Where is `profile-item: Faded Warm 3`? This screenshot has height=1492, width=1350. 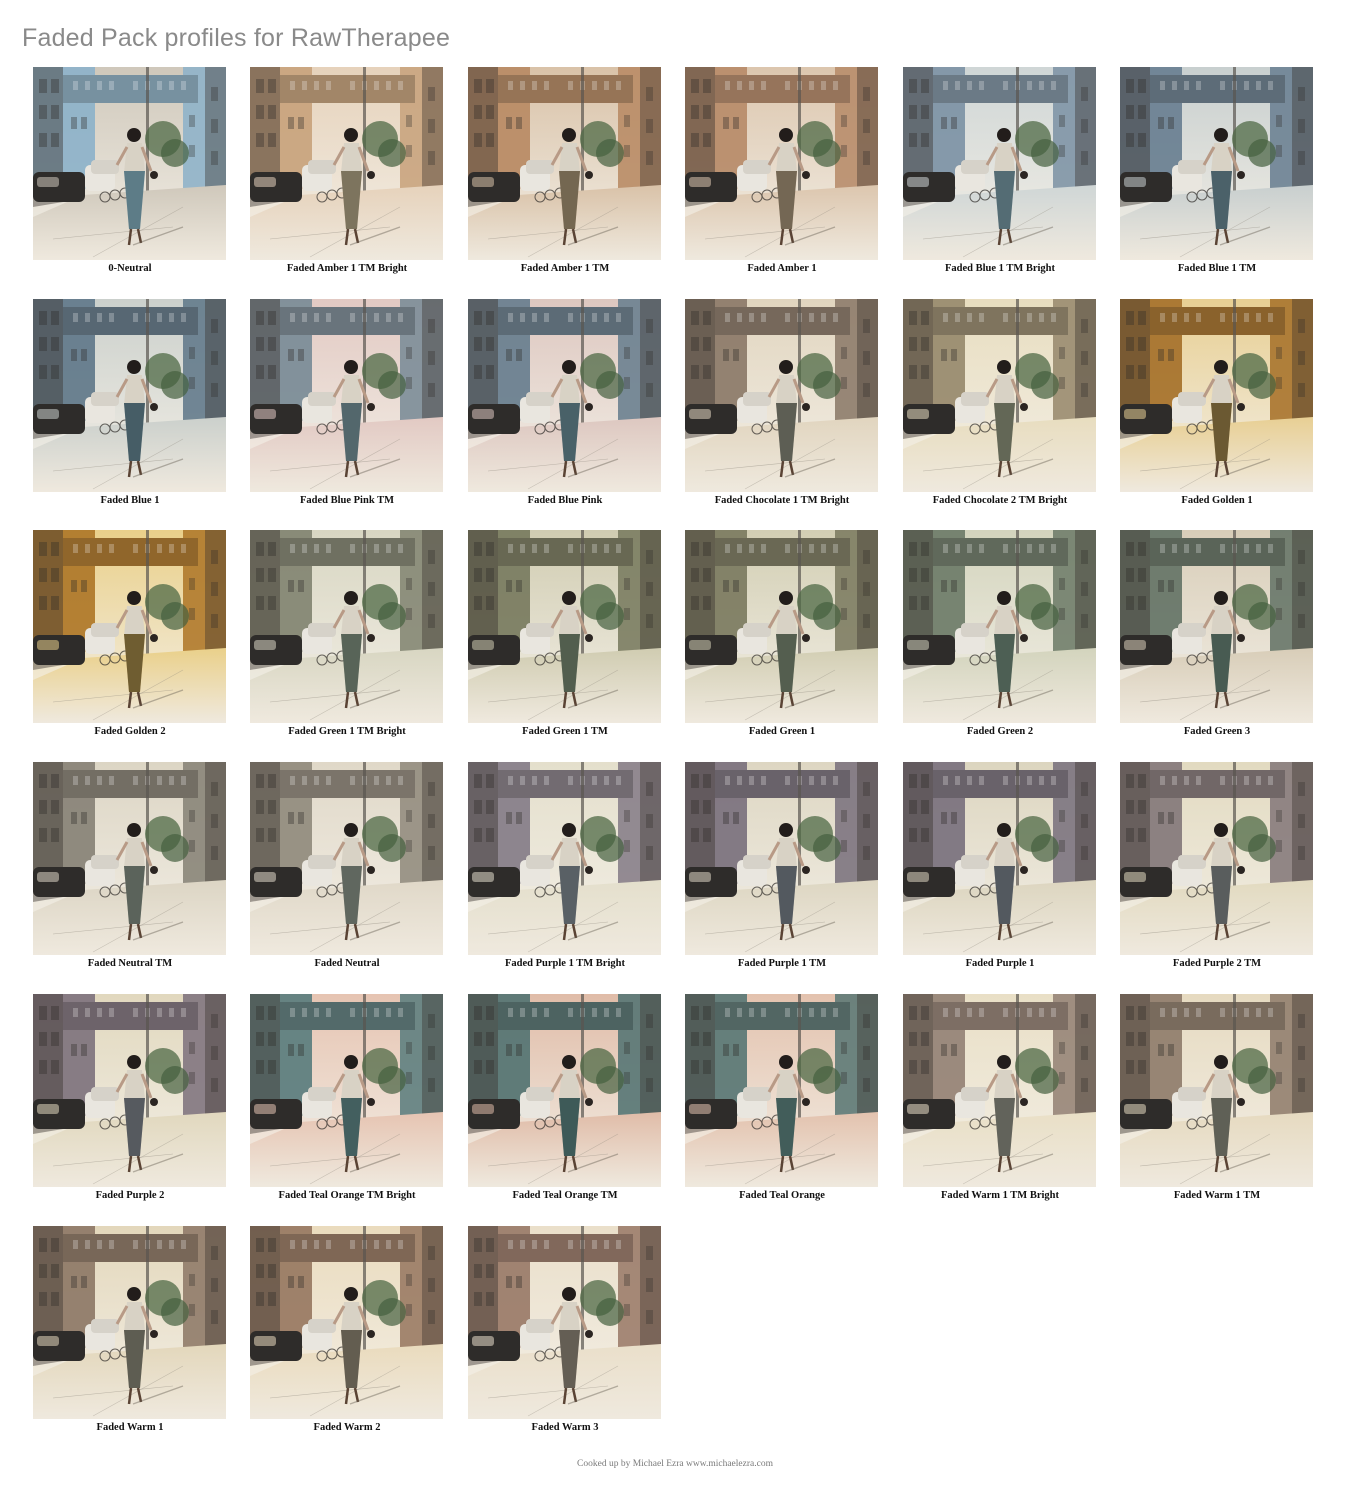
profile-item: Faded Warm 3 is located at coordinates (565, 1334).